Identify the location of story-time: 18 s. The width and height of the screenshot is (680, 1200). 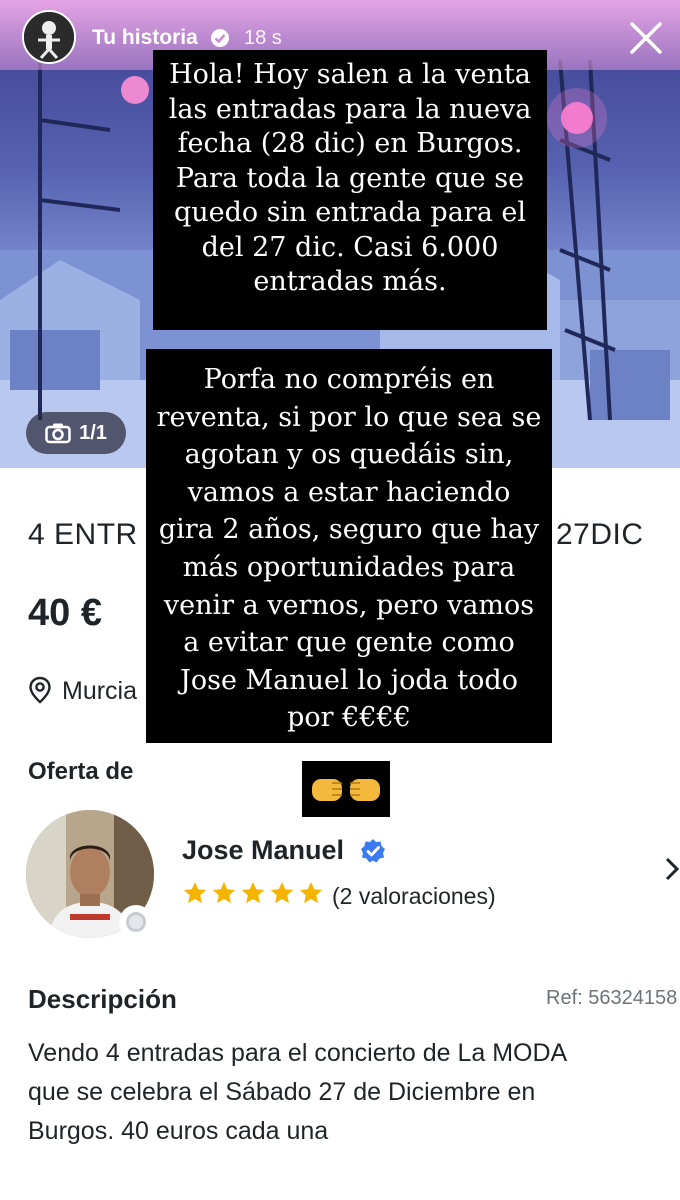
(263, 38).